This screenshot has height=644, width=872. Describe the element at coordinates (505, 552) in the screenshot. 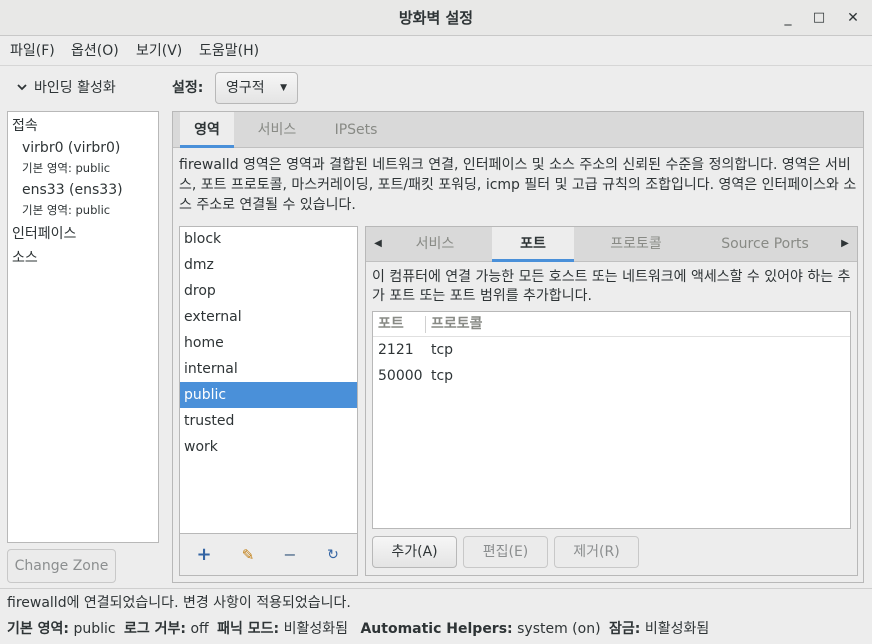

I see `edit-port-button: 편집(E)` at that location.